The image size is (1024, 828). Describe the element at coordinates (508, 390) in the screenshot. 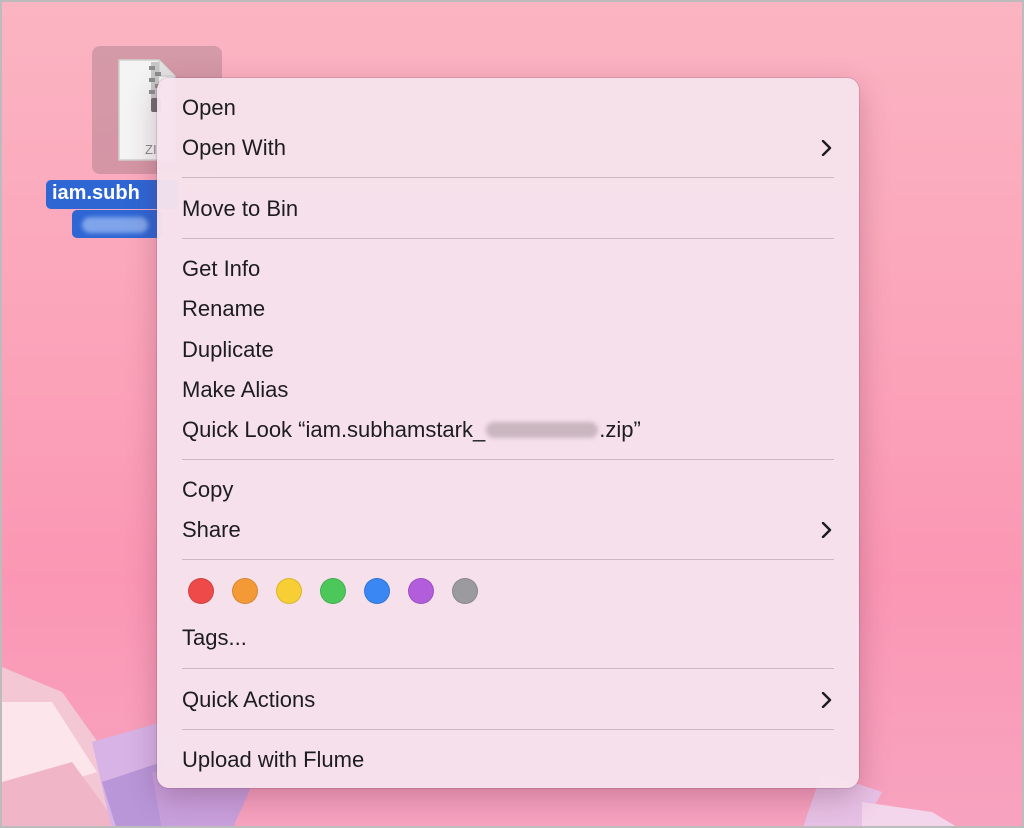

I see `menu-item-make-alias: Make Alias` at that location.